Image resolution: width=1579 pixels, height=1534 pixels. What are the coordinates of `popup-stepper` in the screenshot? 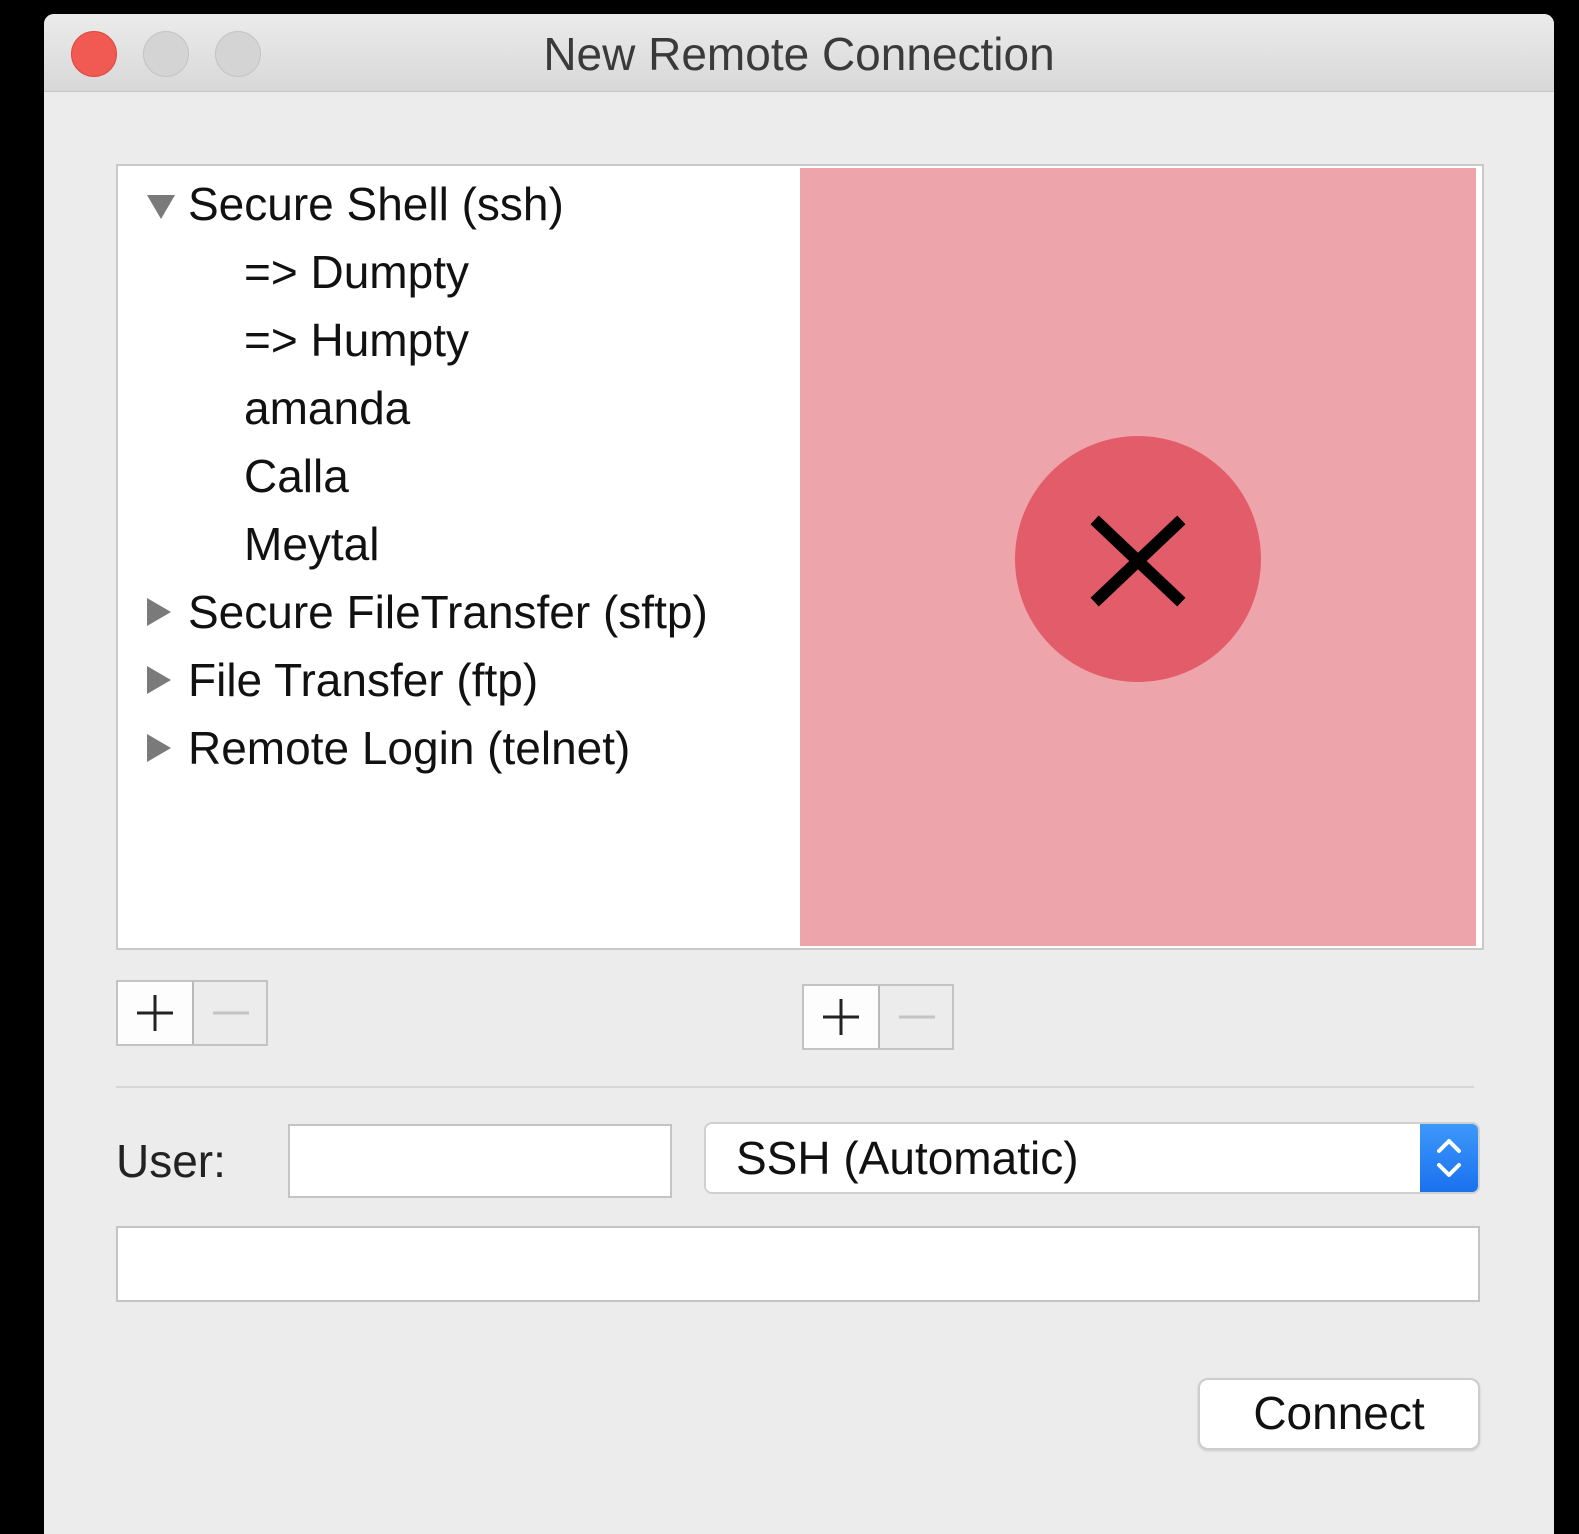 It's located at (1449, 1158).